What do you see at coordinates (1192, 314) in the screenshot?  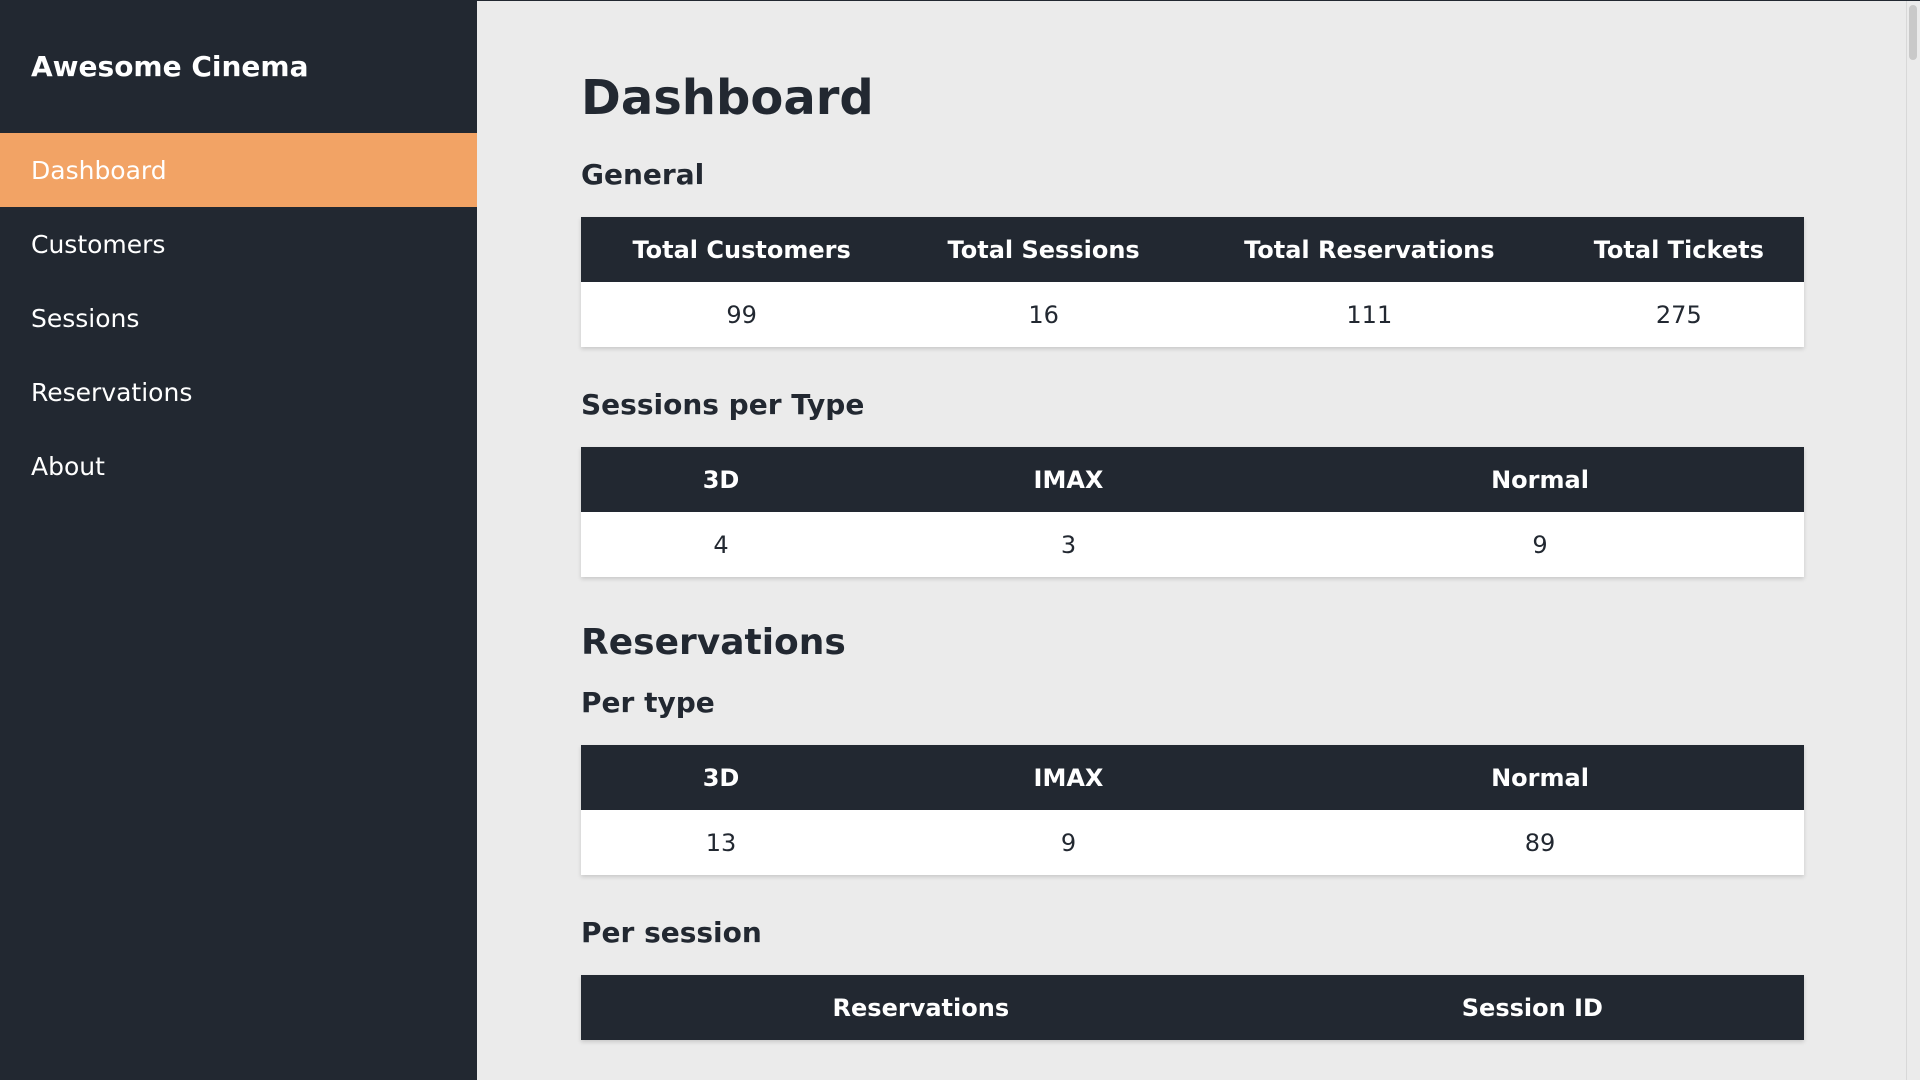 I see `table-row: 99 16 111 275` at bounding box center [1192, 314].